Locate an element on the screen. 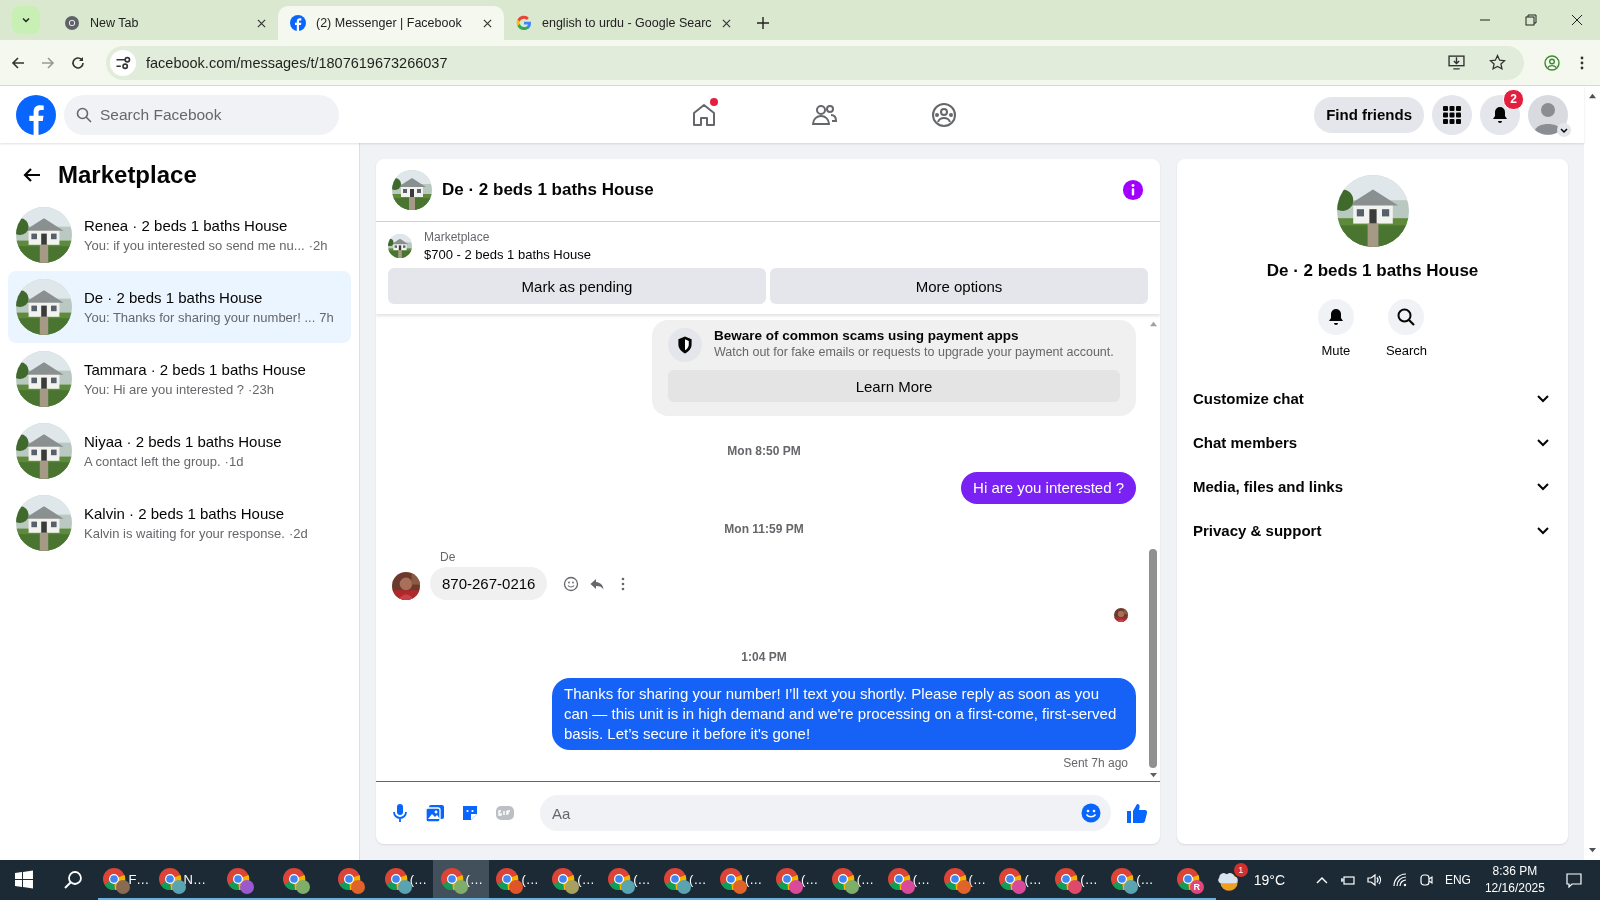  listing-button: Mark as pending is located at coordinates (577, 286).